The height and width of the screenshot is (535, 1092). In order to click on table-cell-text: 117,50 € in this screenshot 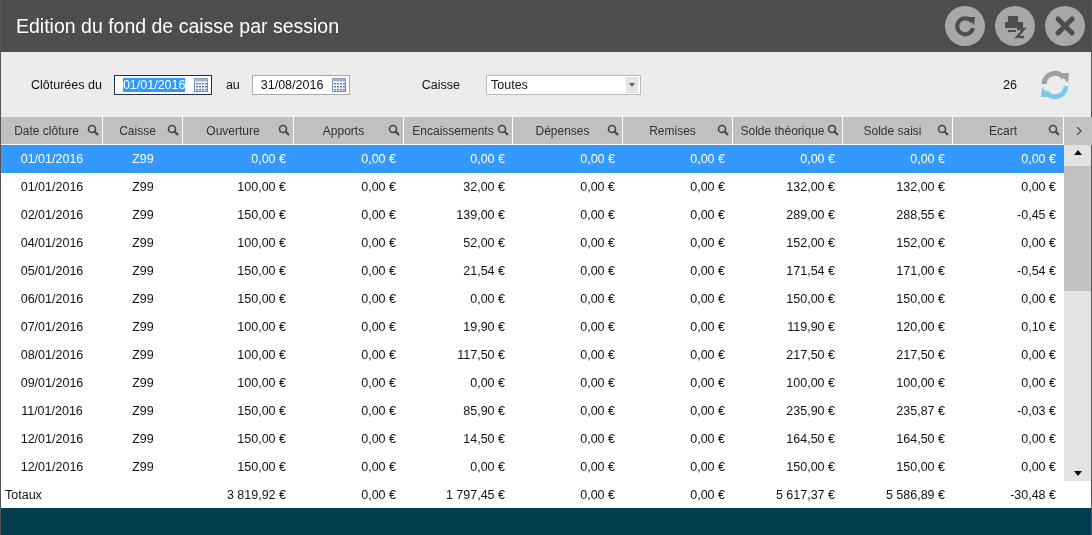, I will do `click(481, 355)`.